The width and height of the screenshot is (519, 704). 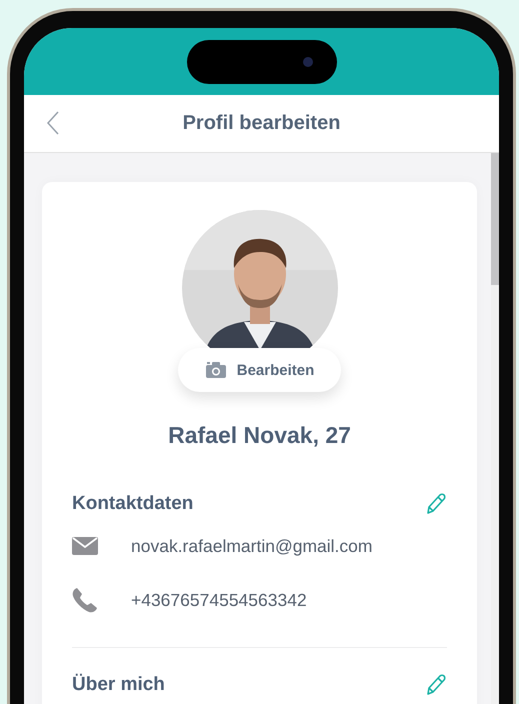 I want to click on section-title: Über mich, so click(x=118, y=685).